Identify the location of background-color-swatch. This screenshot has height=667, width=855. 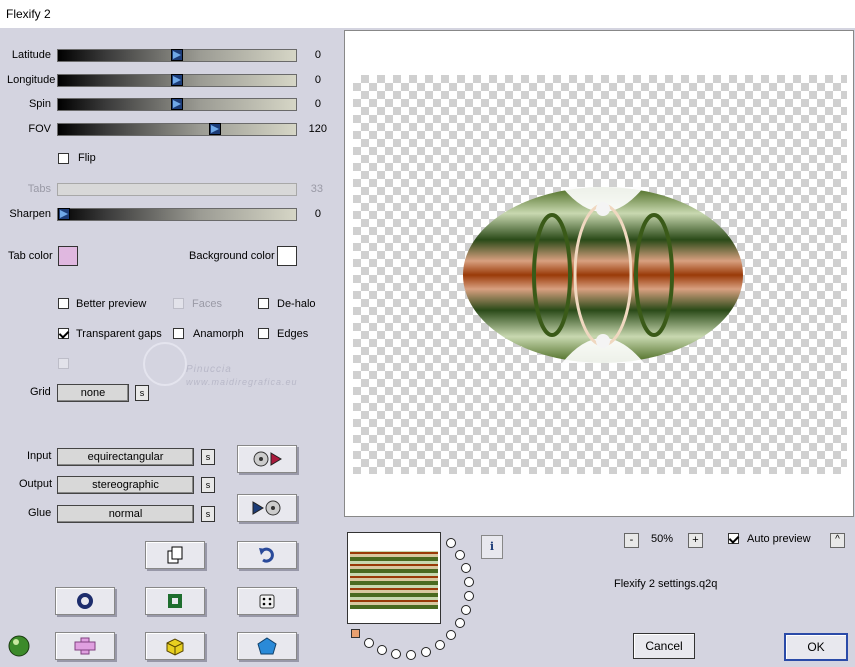
(287, 256).